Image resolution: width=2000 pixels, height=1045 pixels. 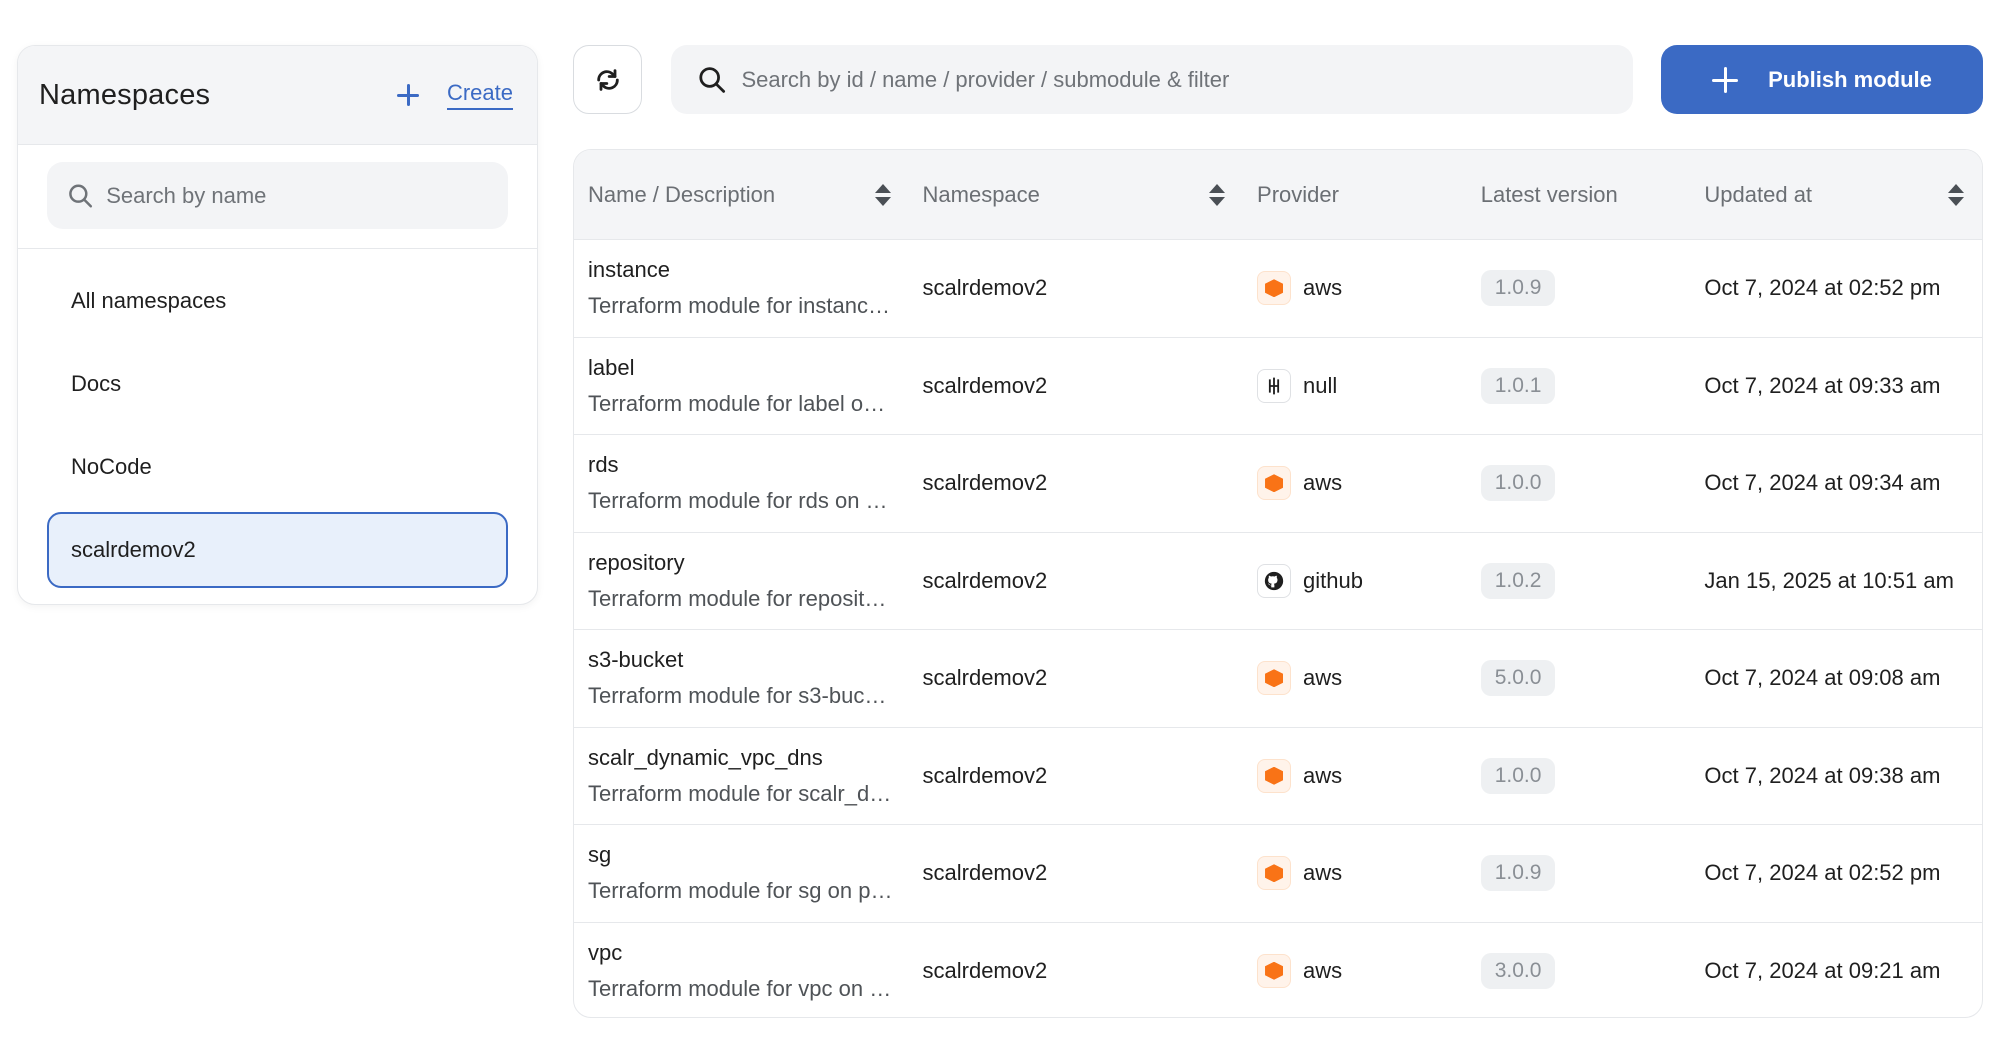 What do you see at coordinates (1829, 580) in the screenshot?
I see `updated-at: Jan 15, 2025 at 10:51 am` at bounding box center [1829, 580].